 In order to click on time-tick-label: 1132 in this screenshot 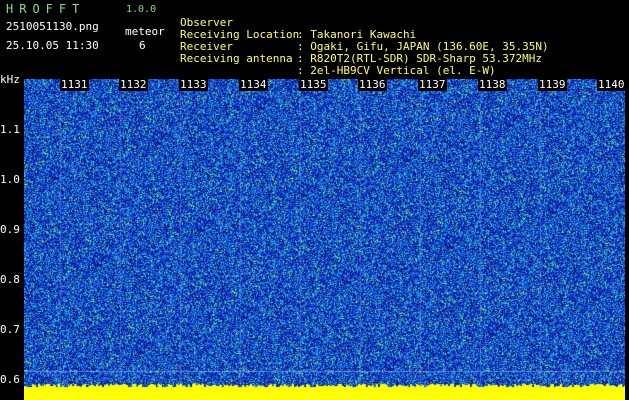, I will do `click(133, 84)`.